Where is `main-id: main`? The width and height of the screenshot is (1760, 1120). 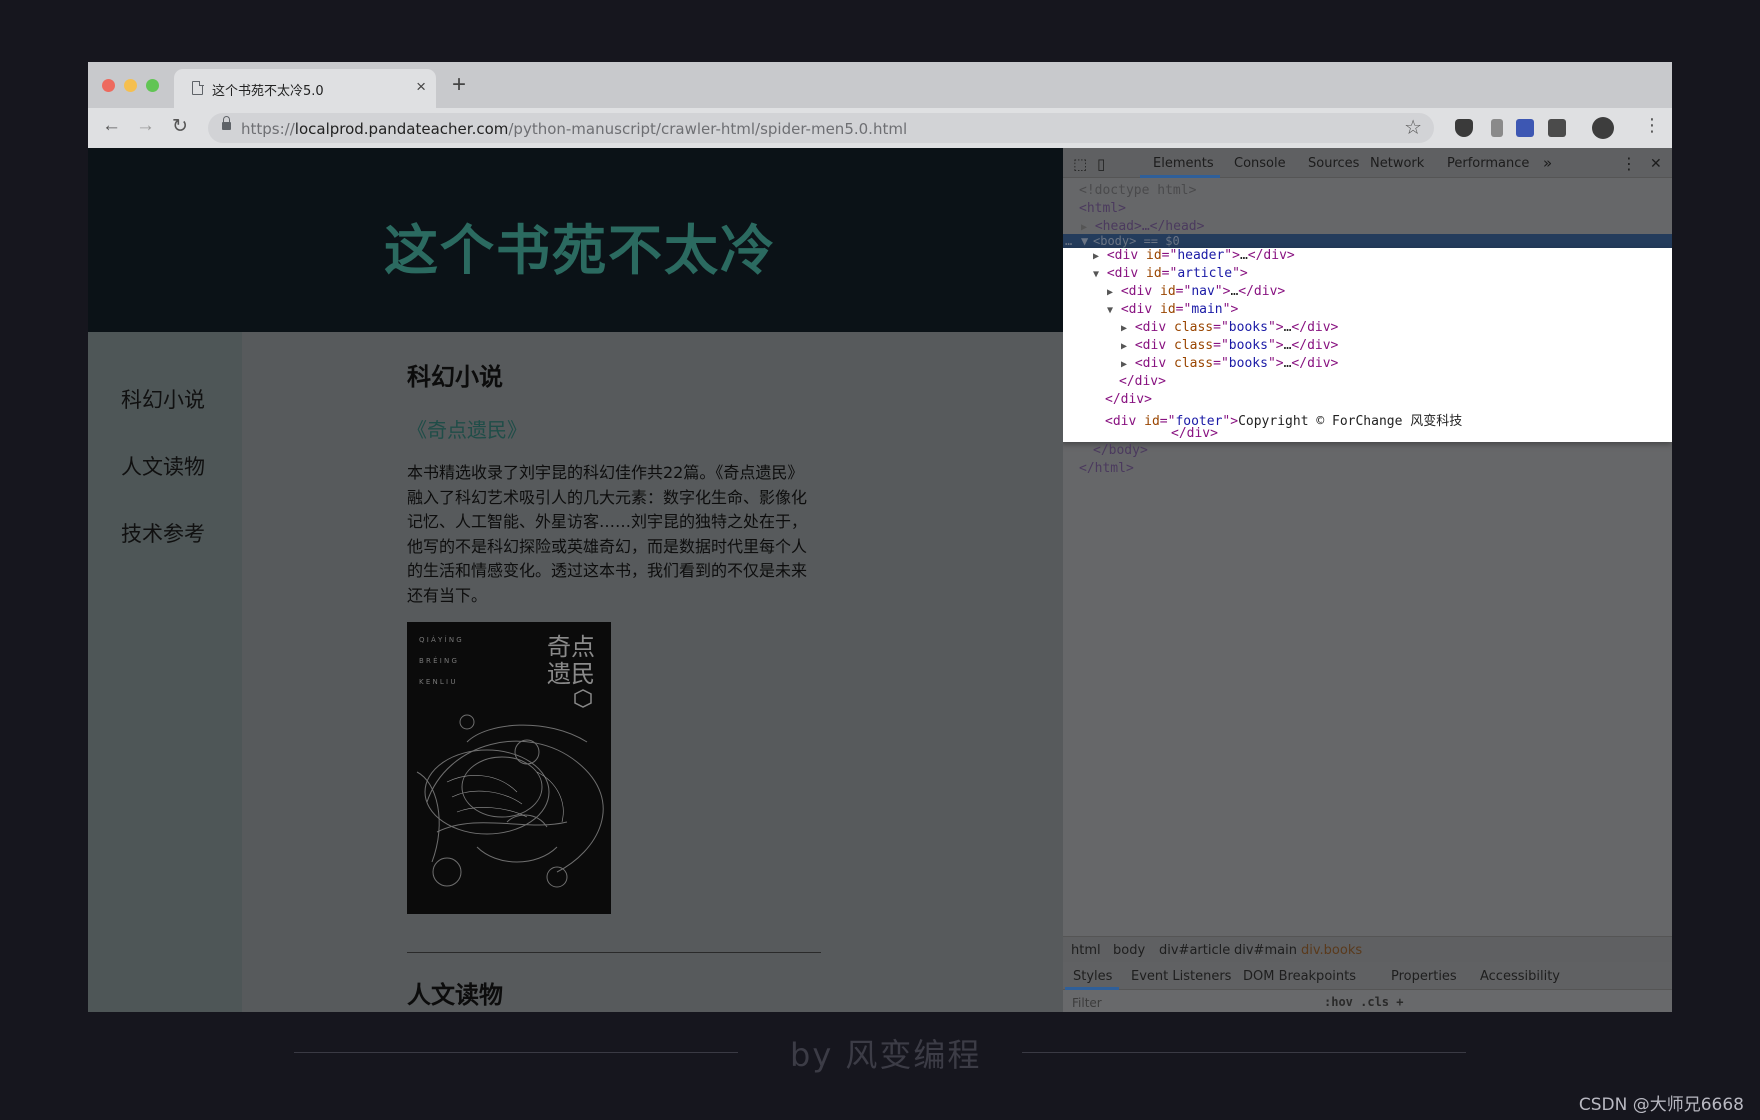 main-id: main is located at coordinates (1207, 309).